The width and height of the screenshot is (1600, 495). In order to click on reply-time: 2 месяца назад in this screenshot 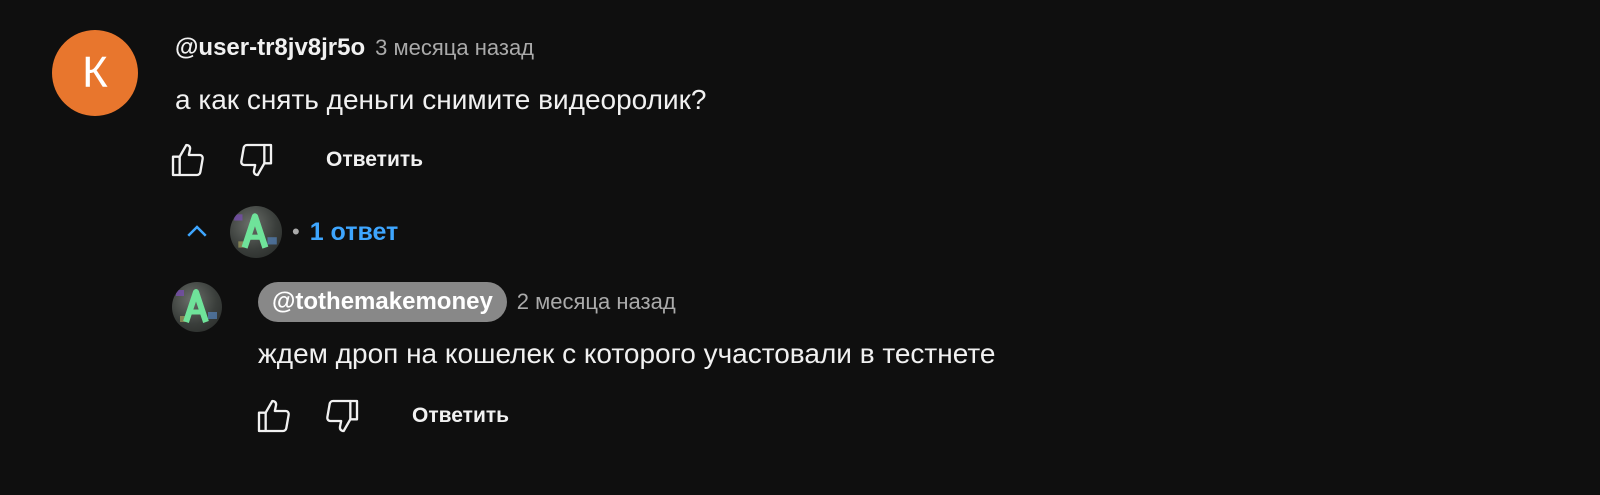, I will do `click(596, 302)`.